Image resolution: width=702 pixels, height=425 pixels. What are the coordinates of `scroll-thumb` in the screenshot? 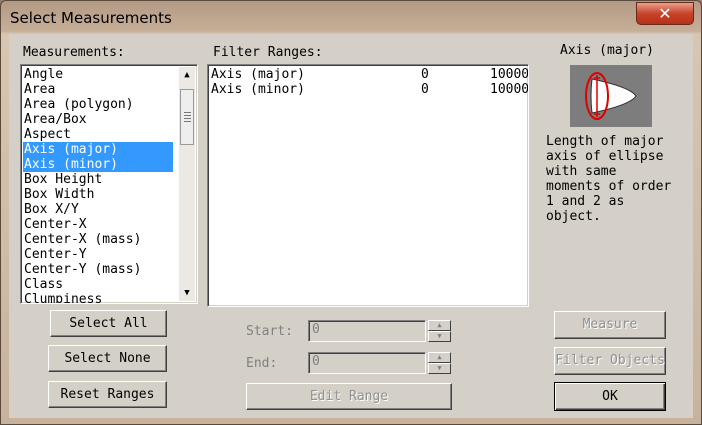 It's located at (187, 117).